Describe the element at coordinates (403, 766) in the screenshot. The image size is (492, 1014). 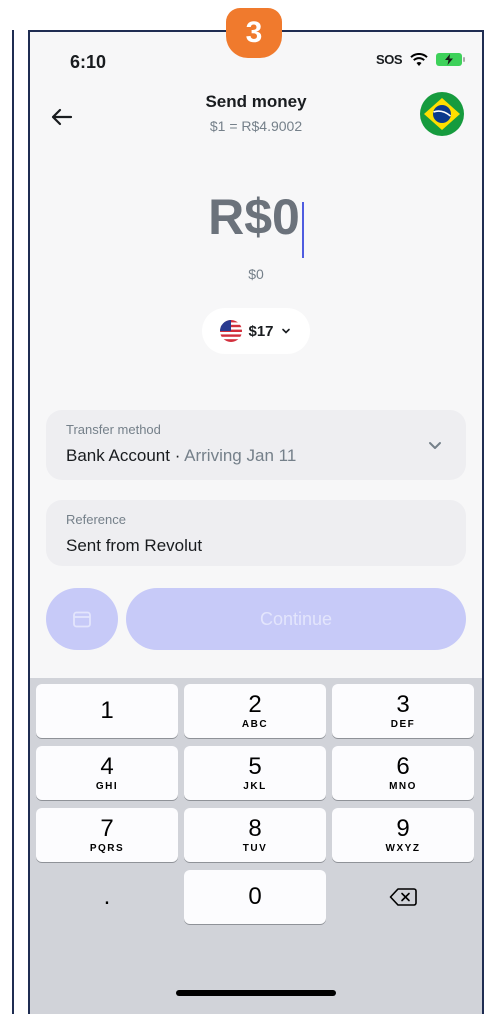
I see `key-digit: 6` at that location.